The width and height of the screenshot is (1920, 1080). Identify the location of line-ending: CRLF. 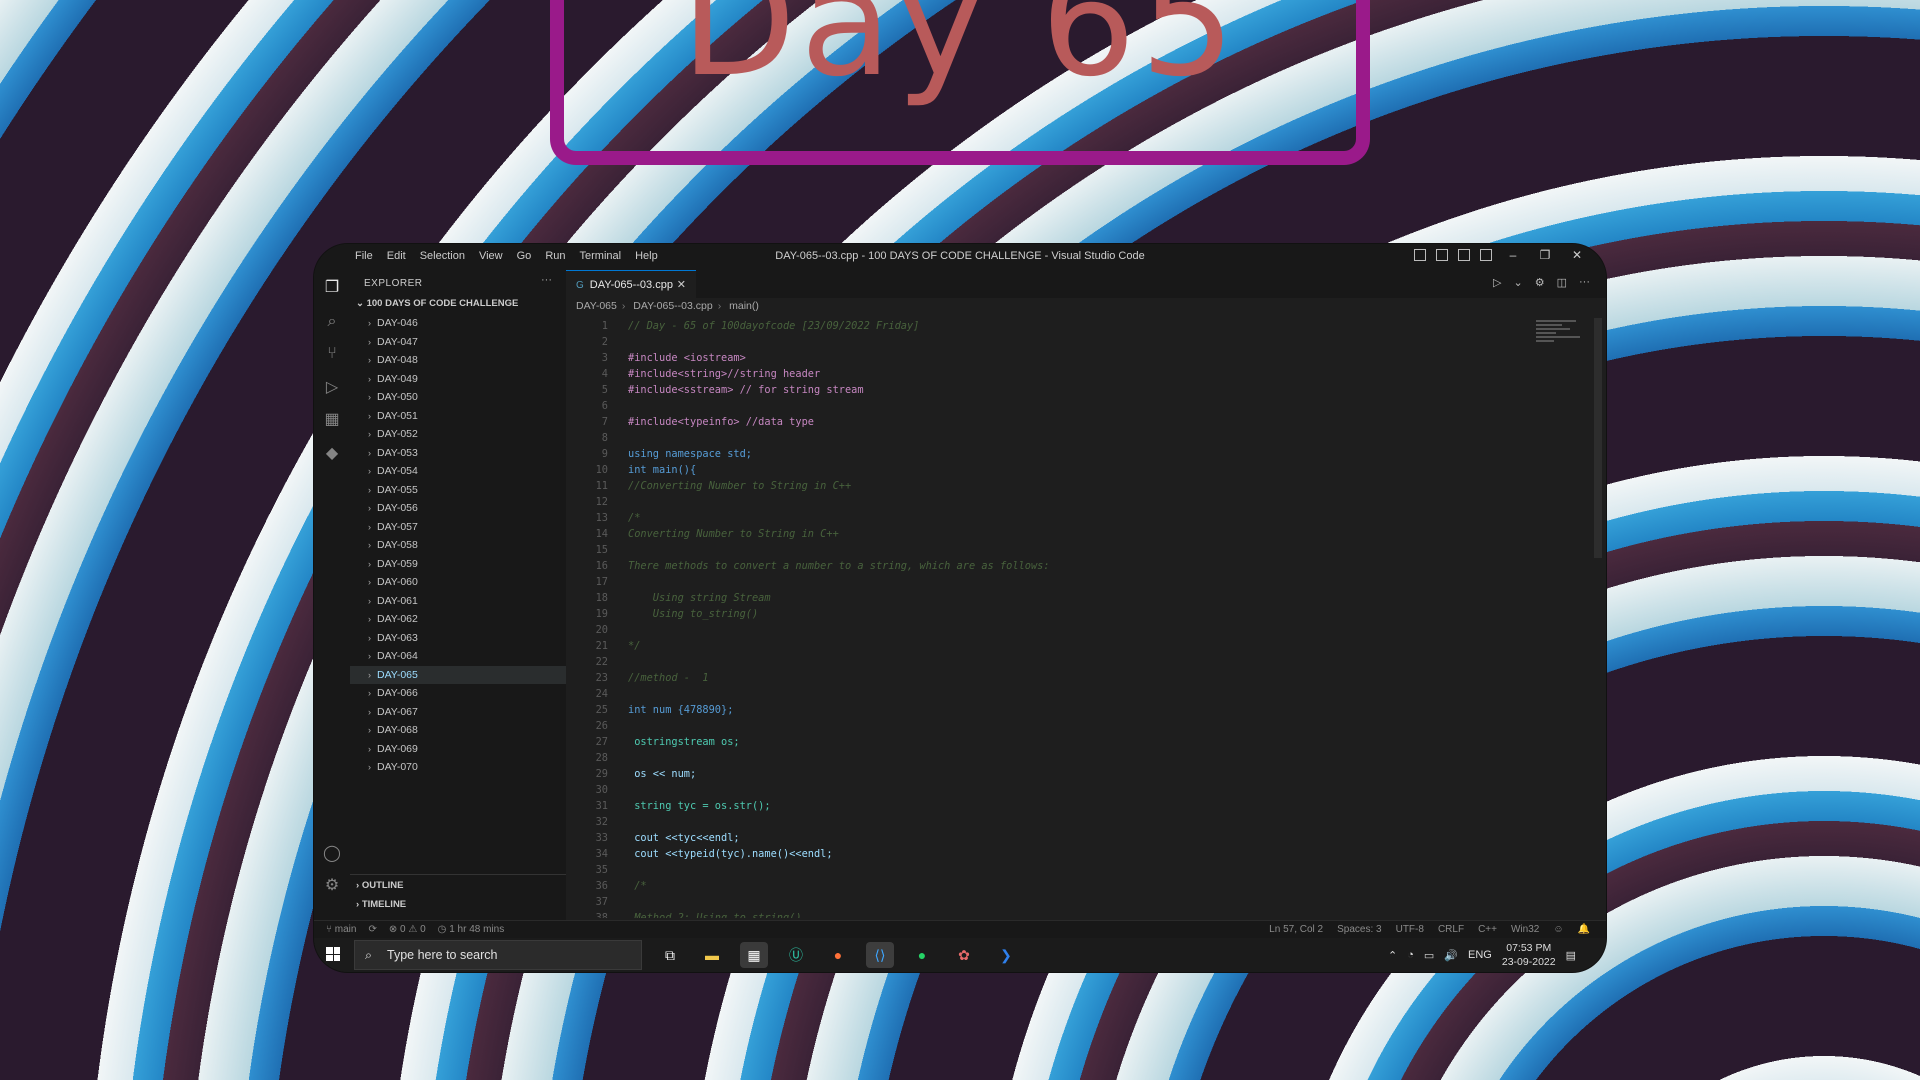
(1451, 930).